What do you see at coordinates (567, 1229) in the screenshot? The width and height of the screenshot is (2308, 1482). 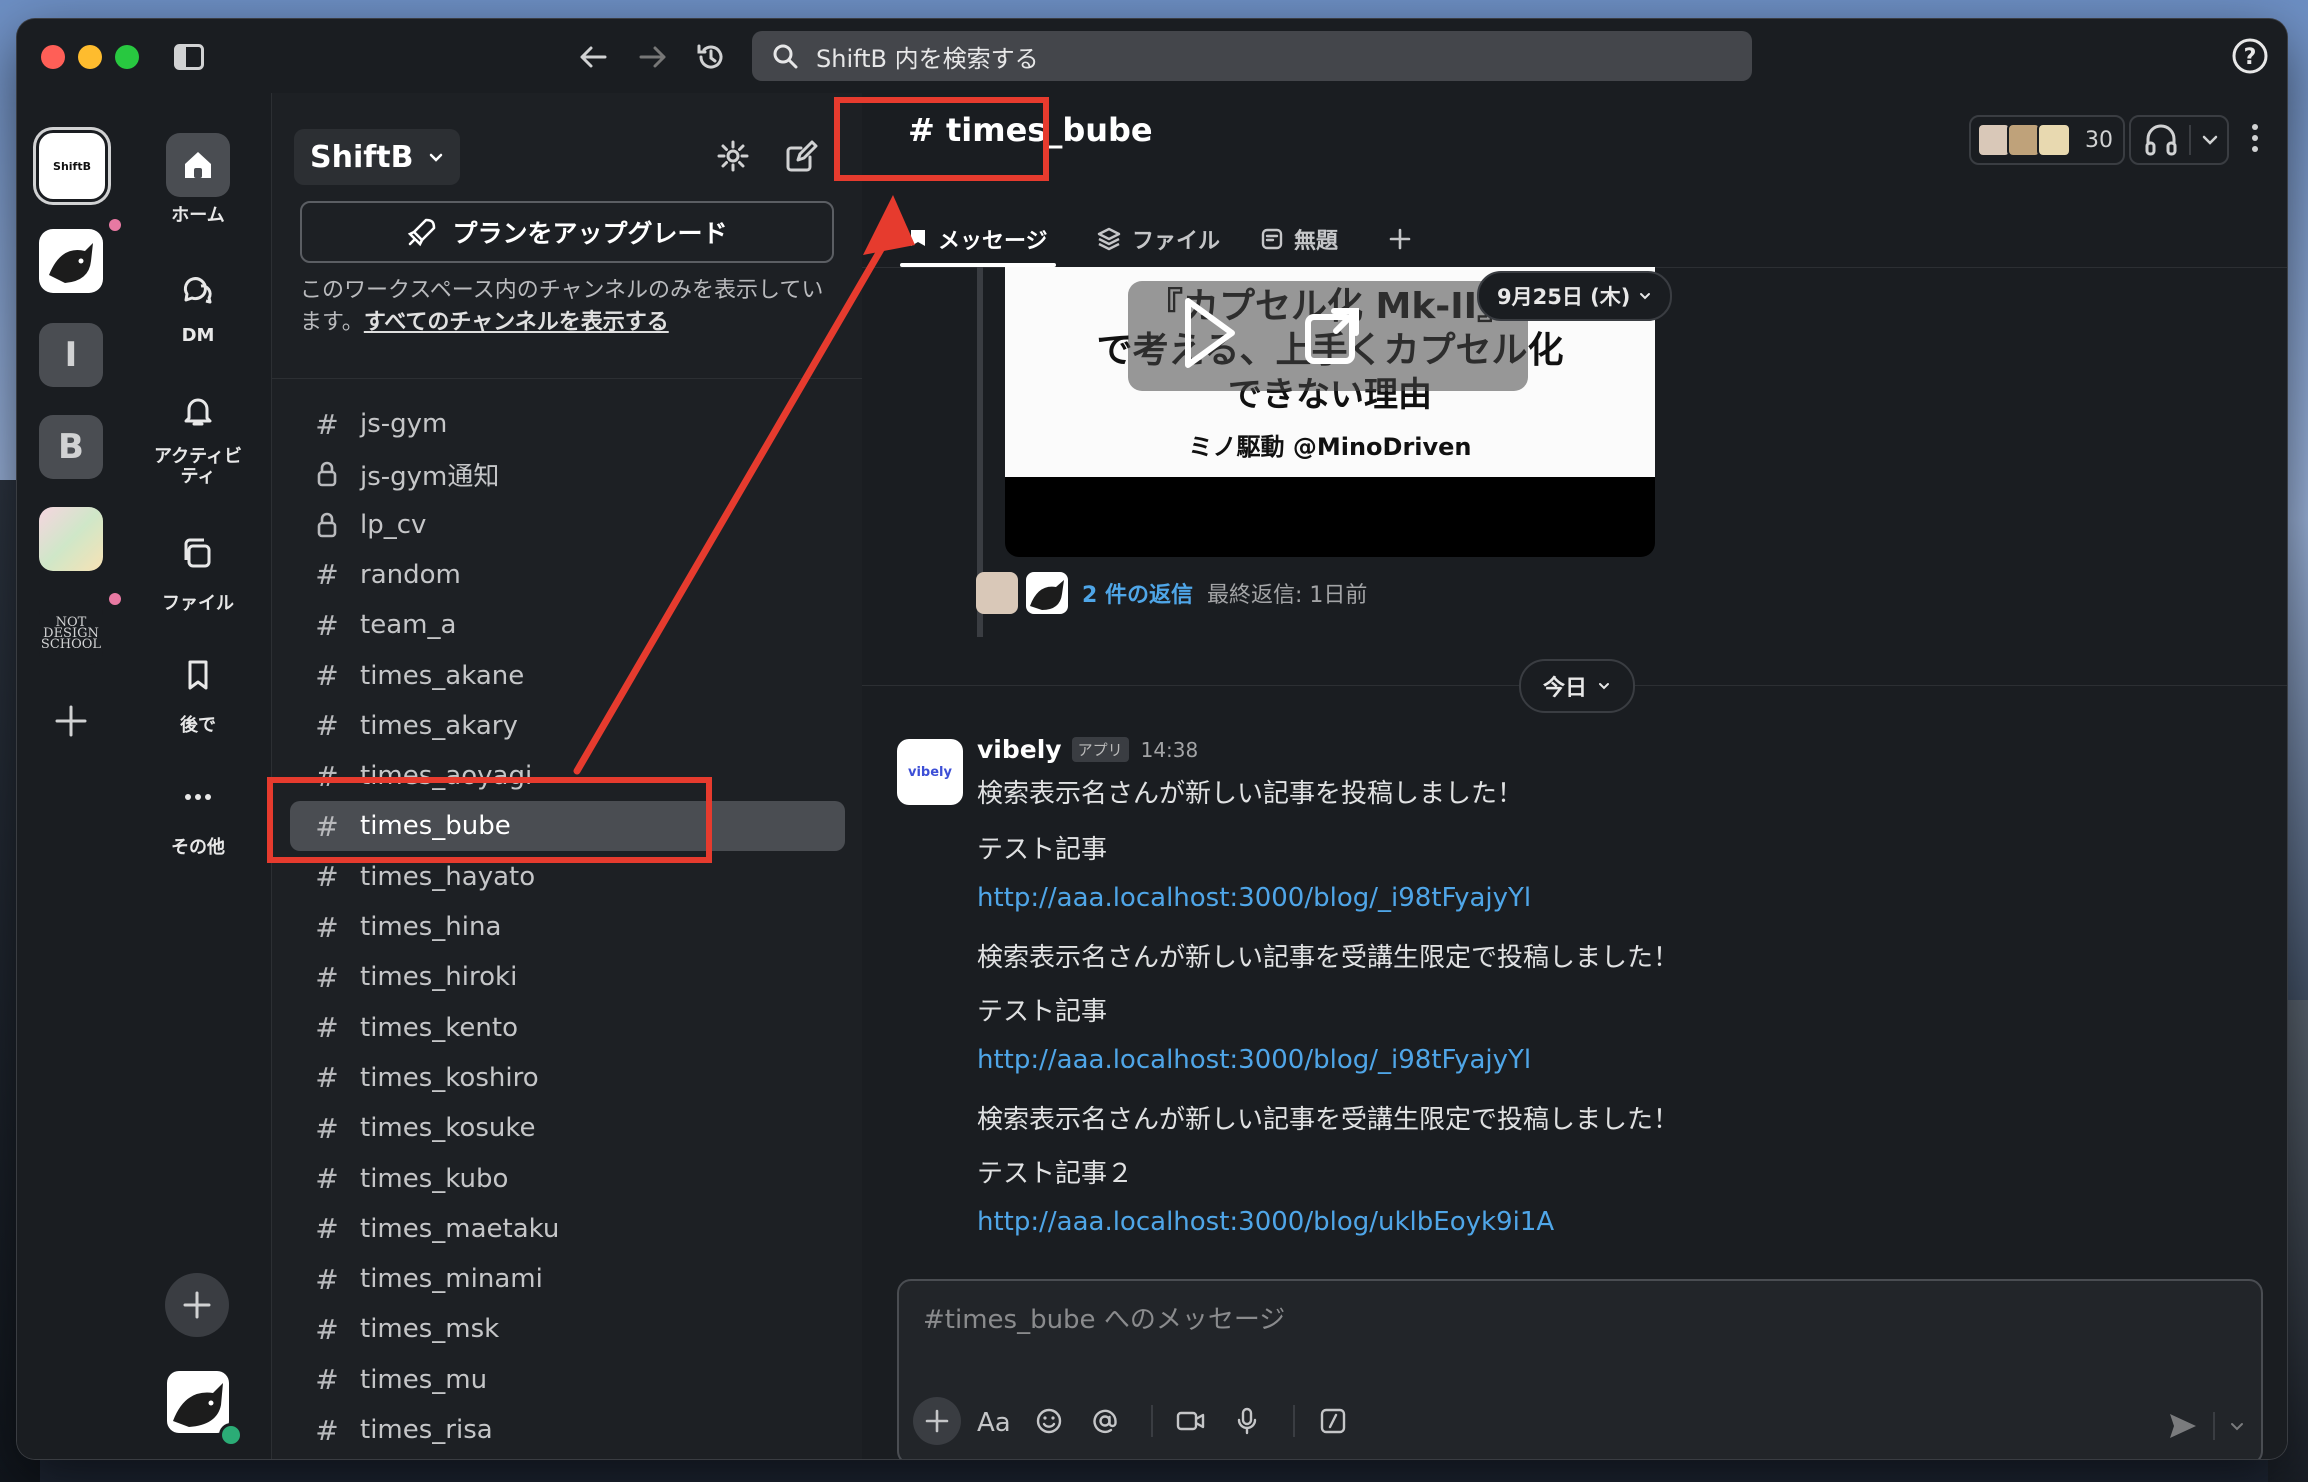 I see `sidebar-channel-item: # times_maetaku` at bounding box center [567, 1229].